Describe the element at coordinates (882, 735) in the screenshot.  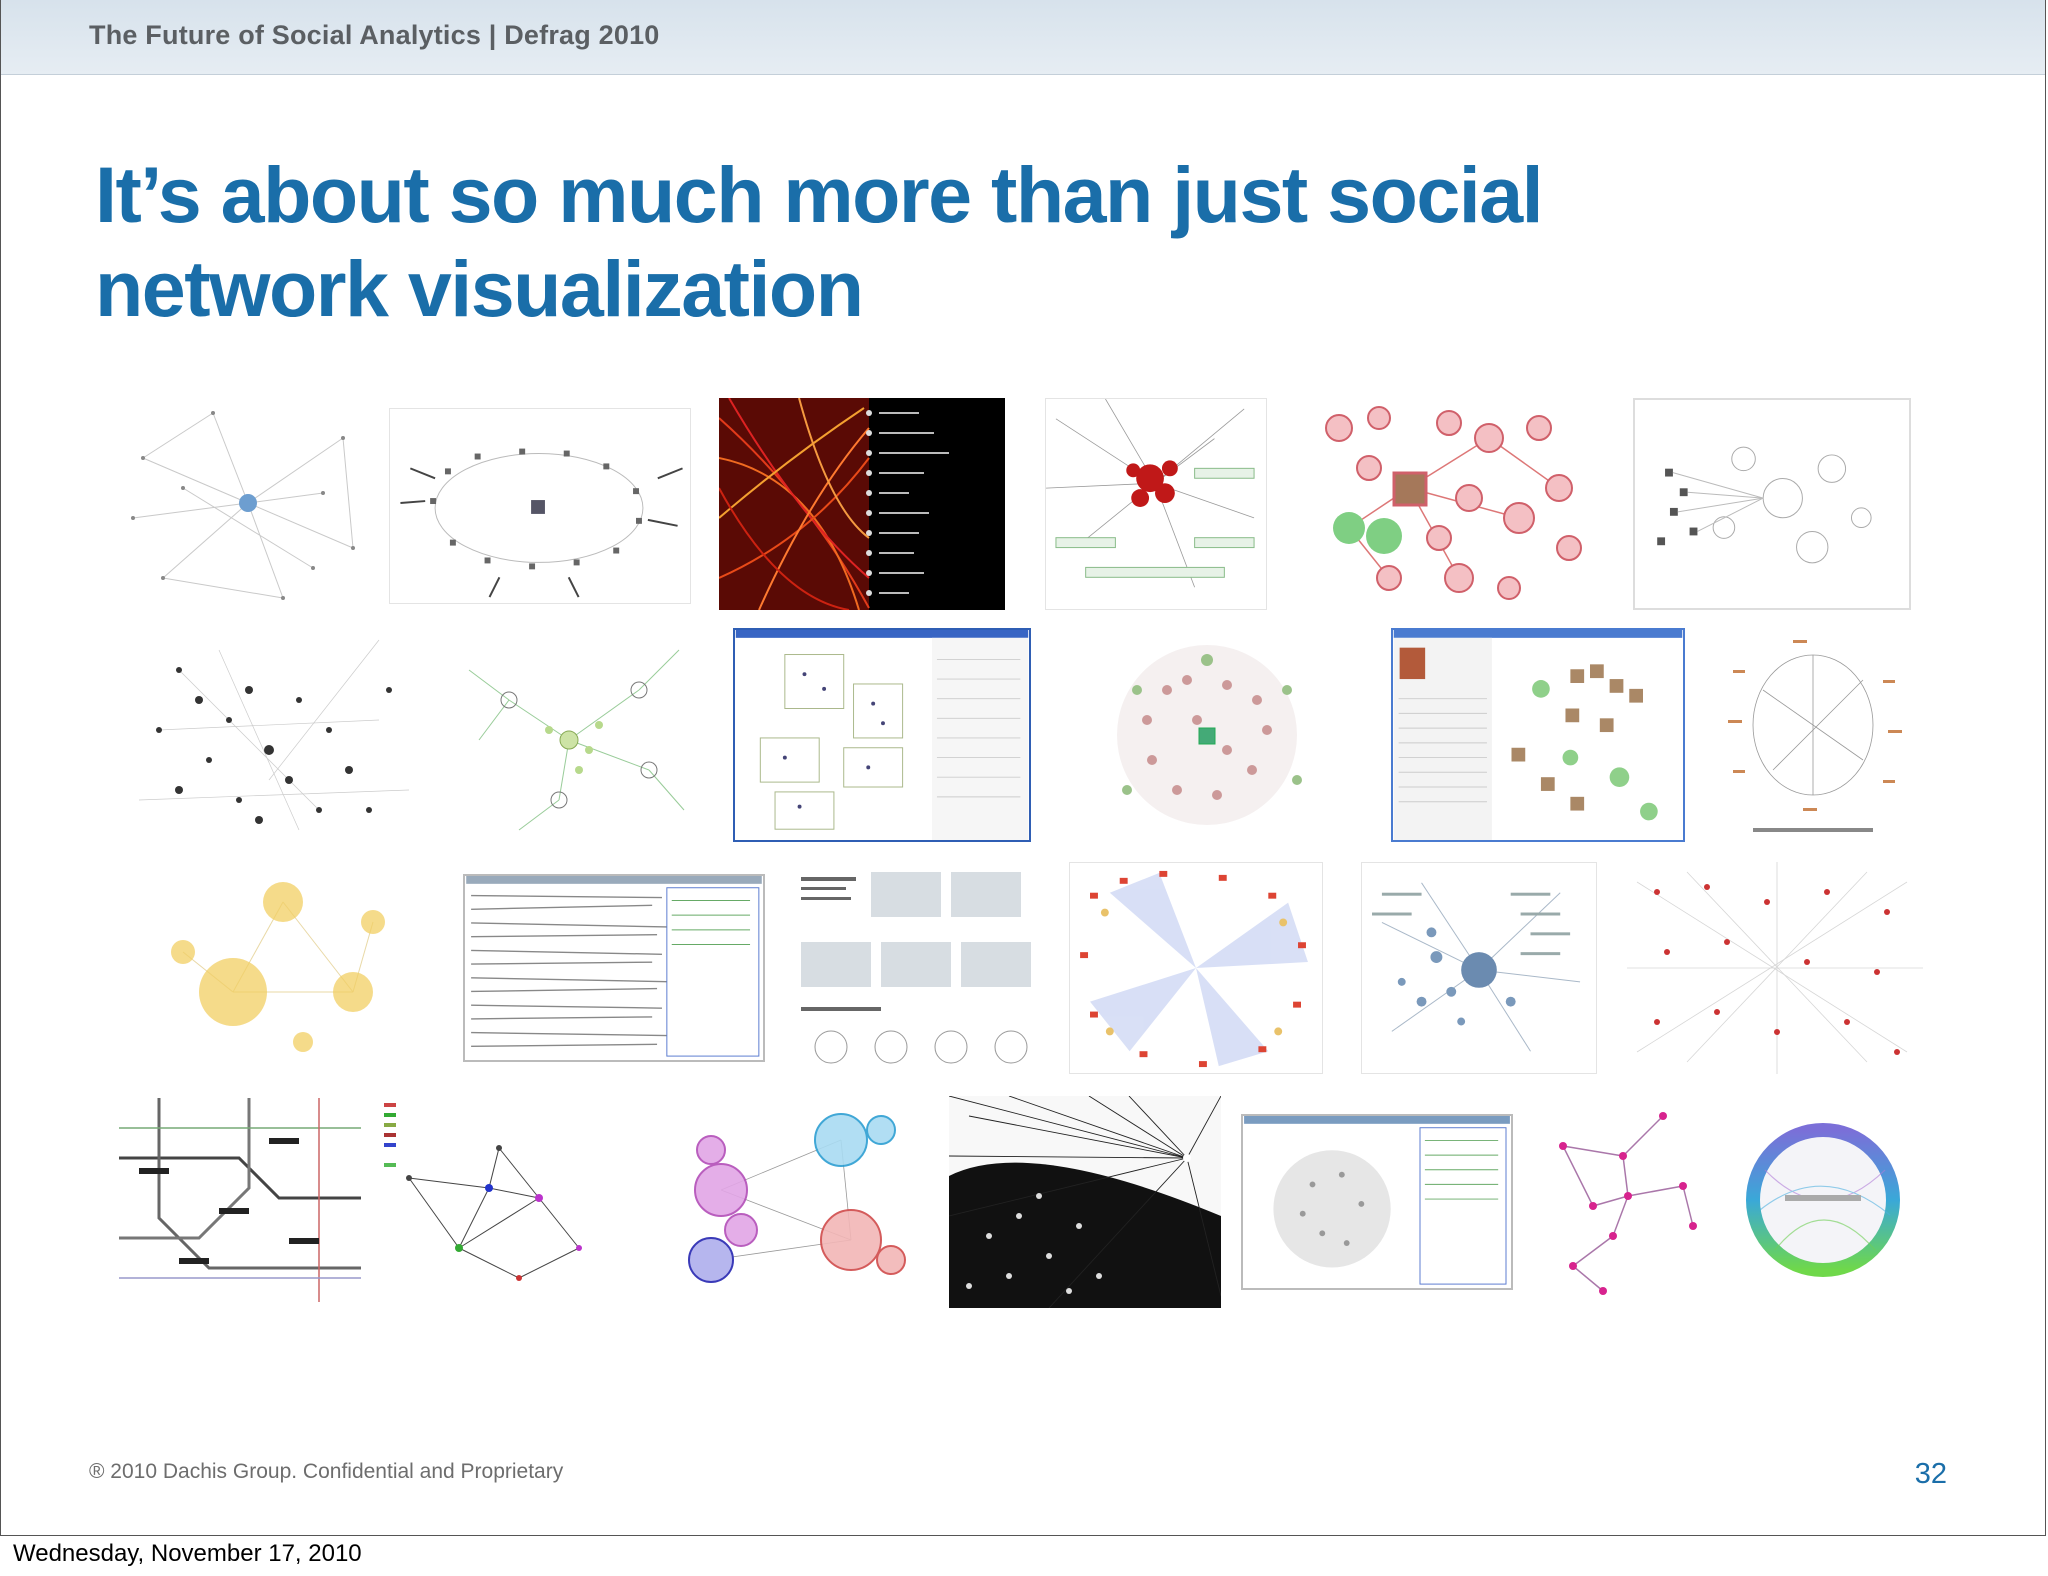
I see `thumb-app-window-clusters` at that location.